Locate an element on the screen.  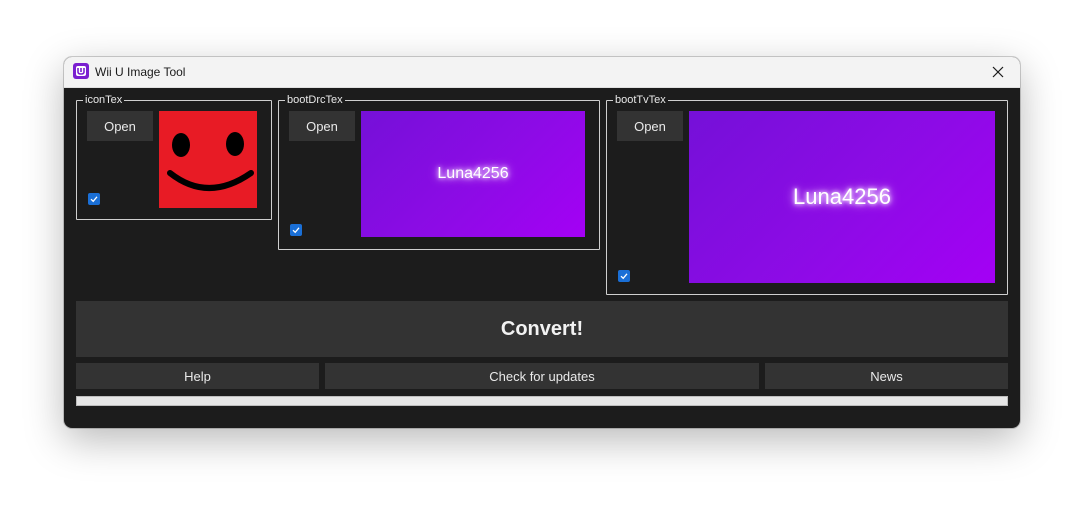
icontex-checkbox is located at coordinates (94, 199).